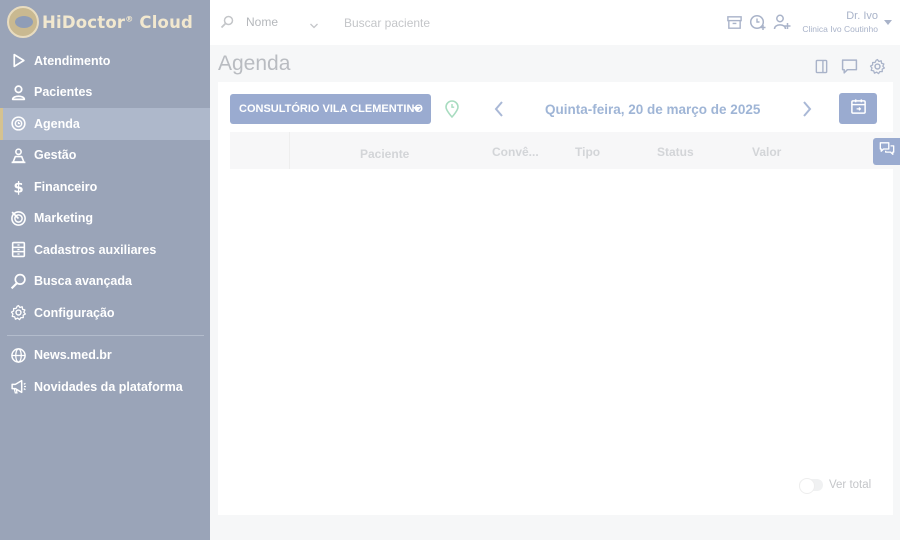  I want to click on sidebar-item-label: Cadastros auxiliares, so click(95, 249).